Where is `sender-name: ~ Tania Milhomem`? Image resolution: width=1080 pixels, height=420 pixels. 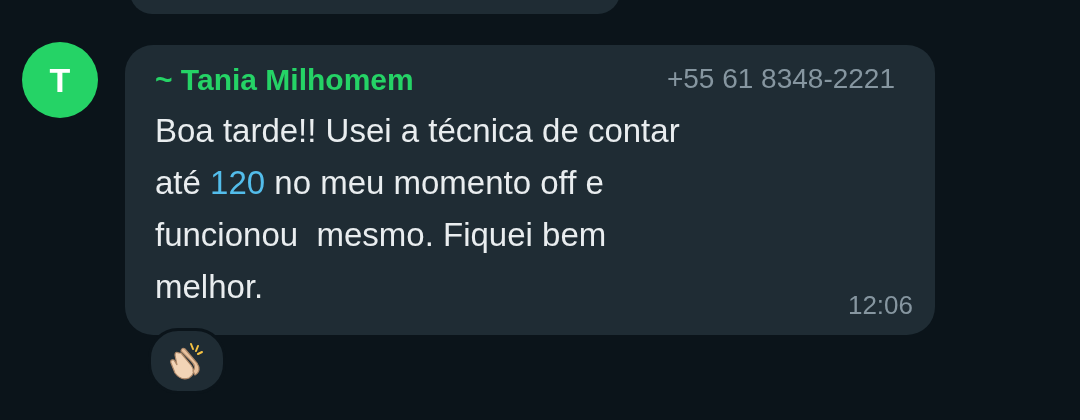
sender-name: ~ Tania Milhomem is located at coordinates (284, 79).